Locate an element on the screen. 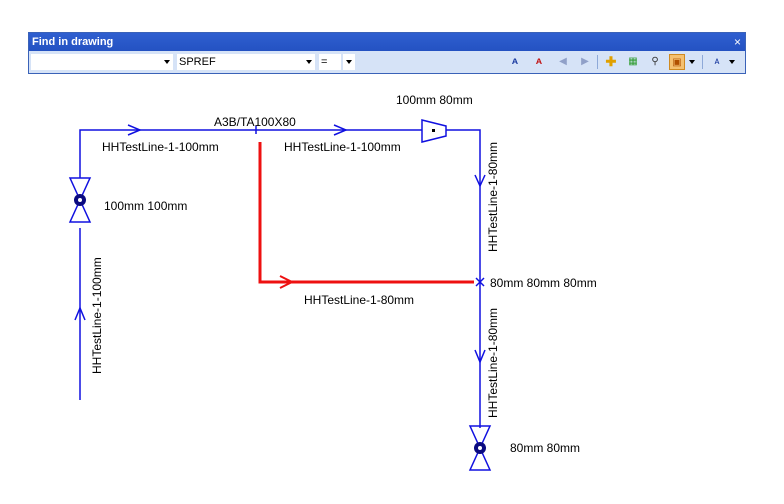 Image resolution: width=784 pixels, height=504 pixels. pipe-top-left is located at coordinates (169, 153).